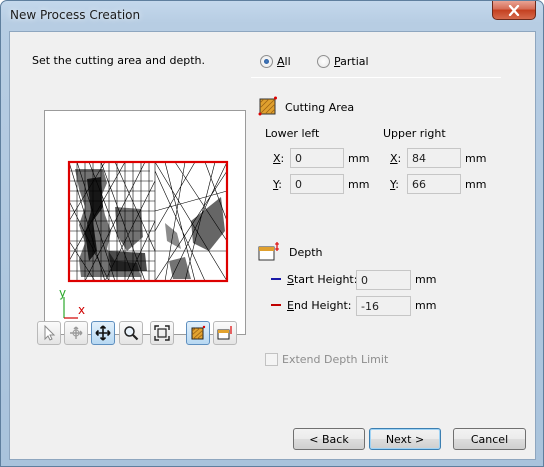 The height and width of the screenshot is (467, 544). I want to click on radio-partial, so click(323, 61).